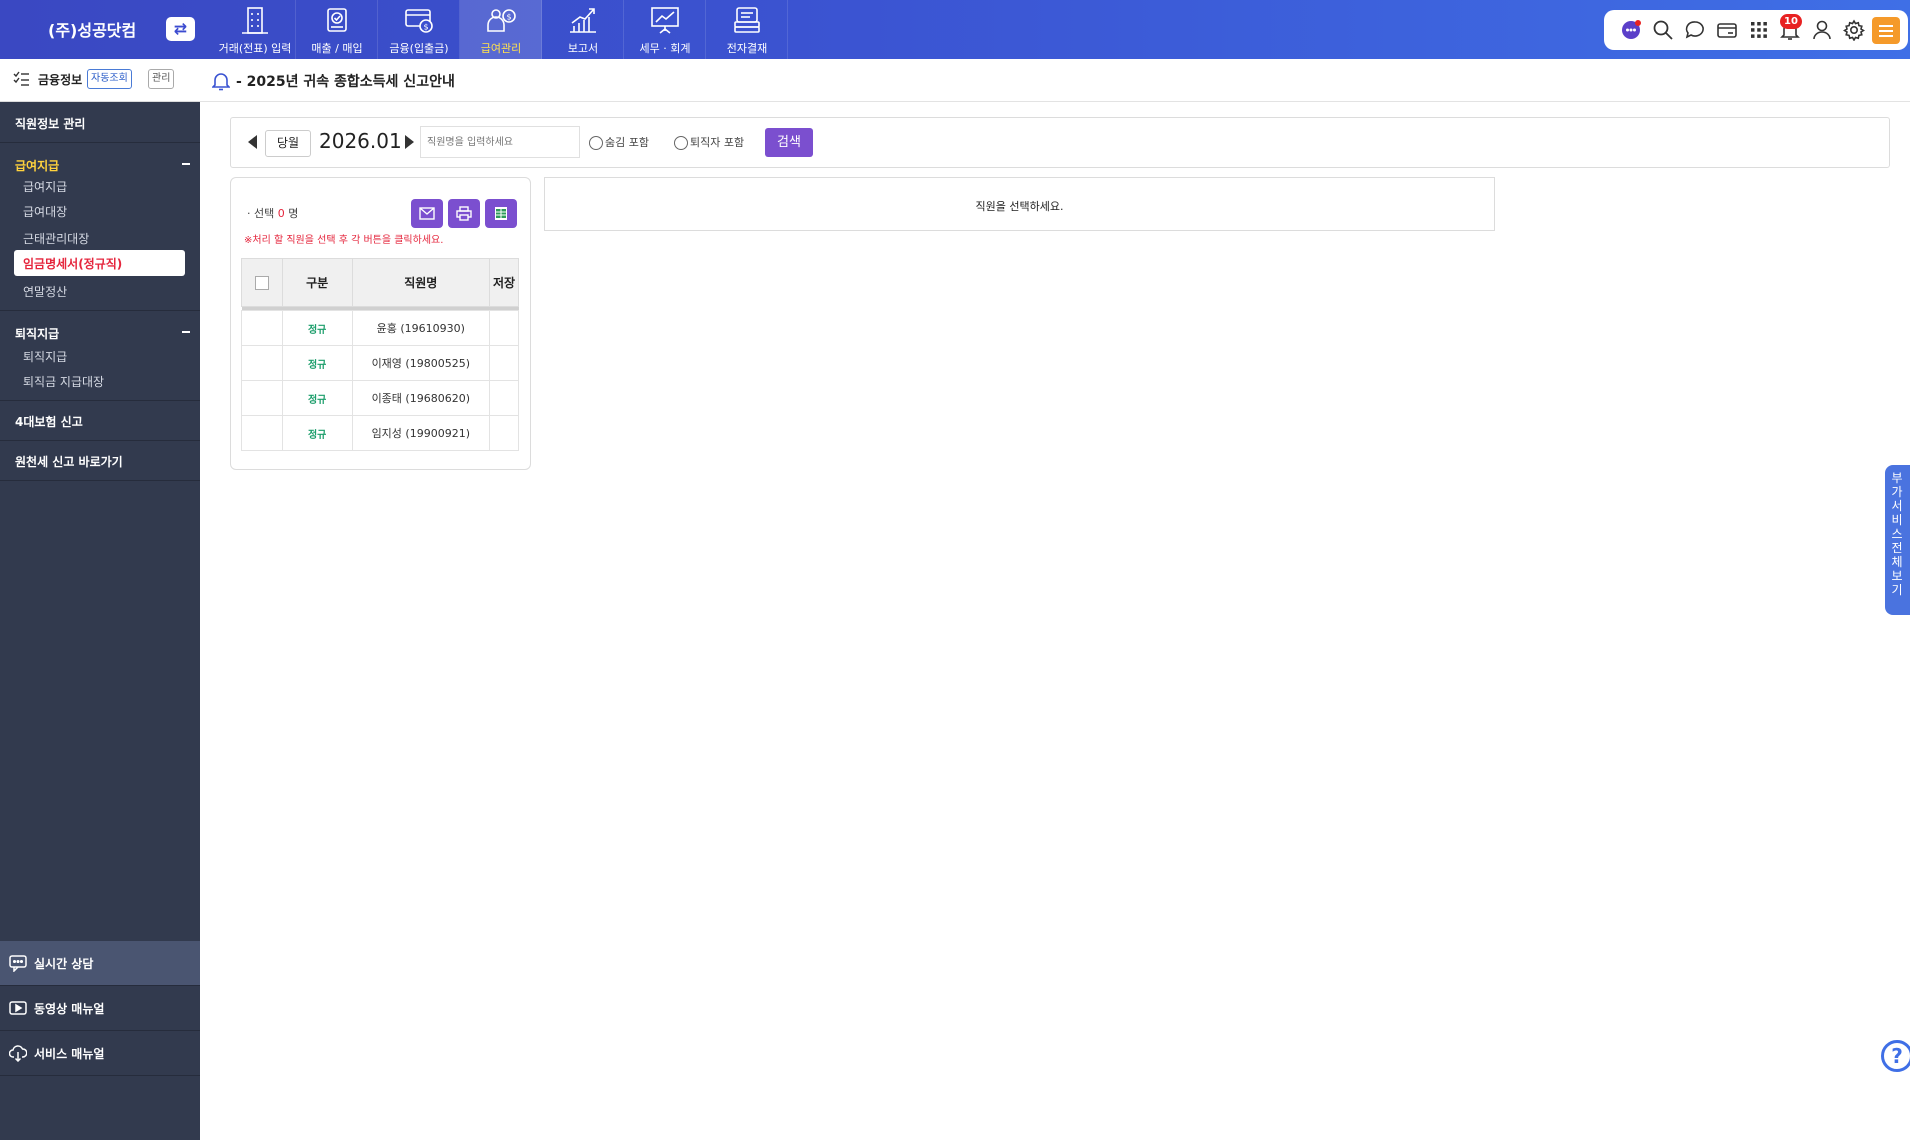  I want to click on sidebar-item-payment: 급여지급, so click(45, 186).